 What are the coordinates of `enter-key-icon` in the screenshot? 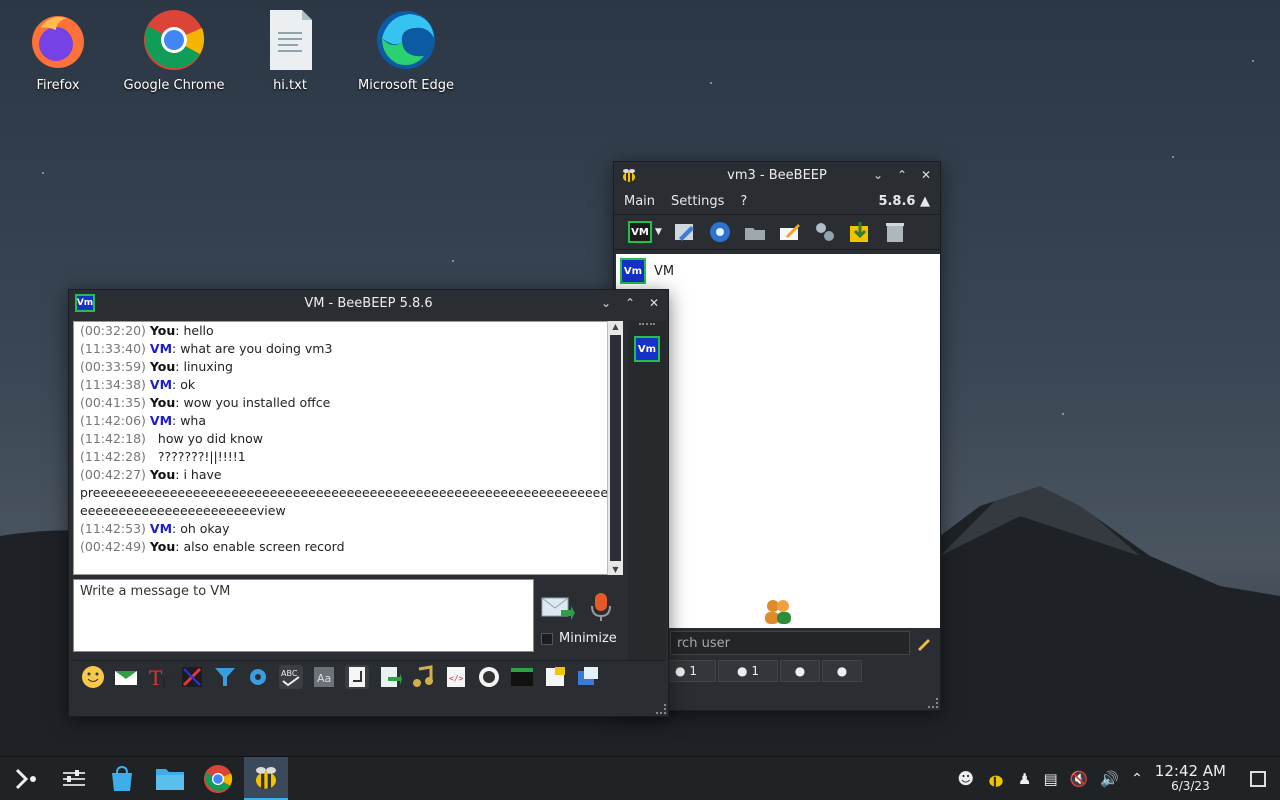 It's located at (357, 676).